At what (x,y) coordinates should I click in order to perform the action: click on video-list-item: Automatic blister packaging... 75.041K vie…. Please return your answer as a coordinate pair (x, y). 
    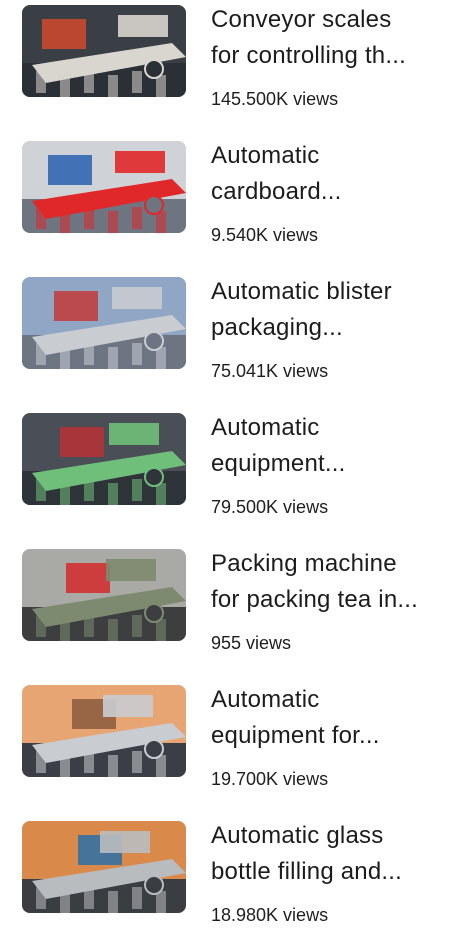
    Looking at the image, I should click on (230, 340).